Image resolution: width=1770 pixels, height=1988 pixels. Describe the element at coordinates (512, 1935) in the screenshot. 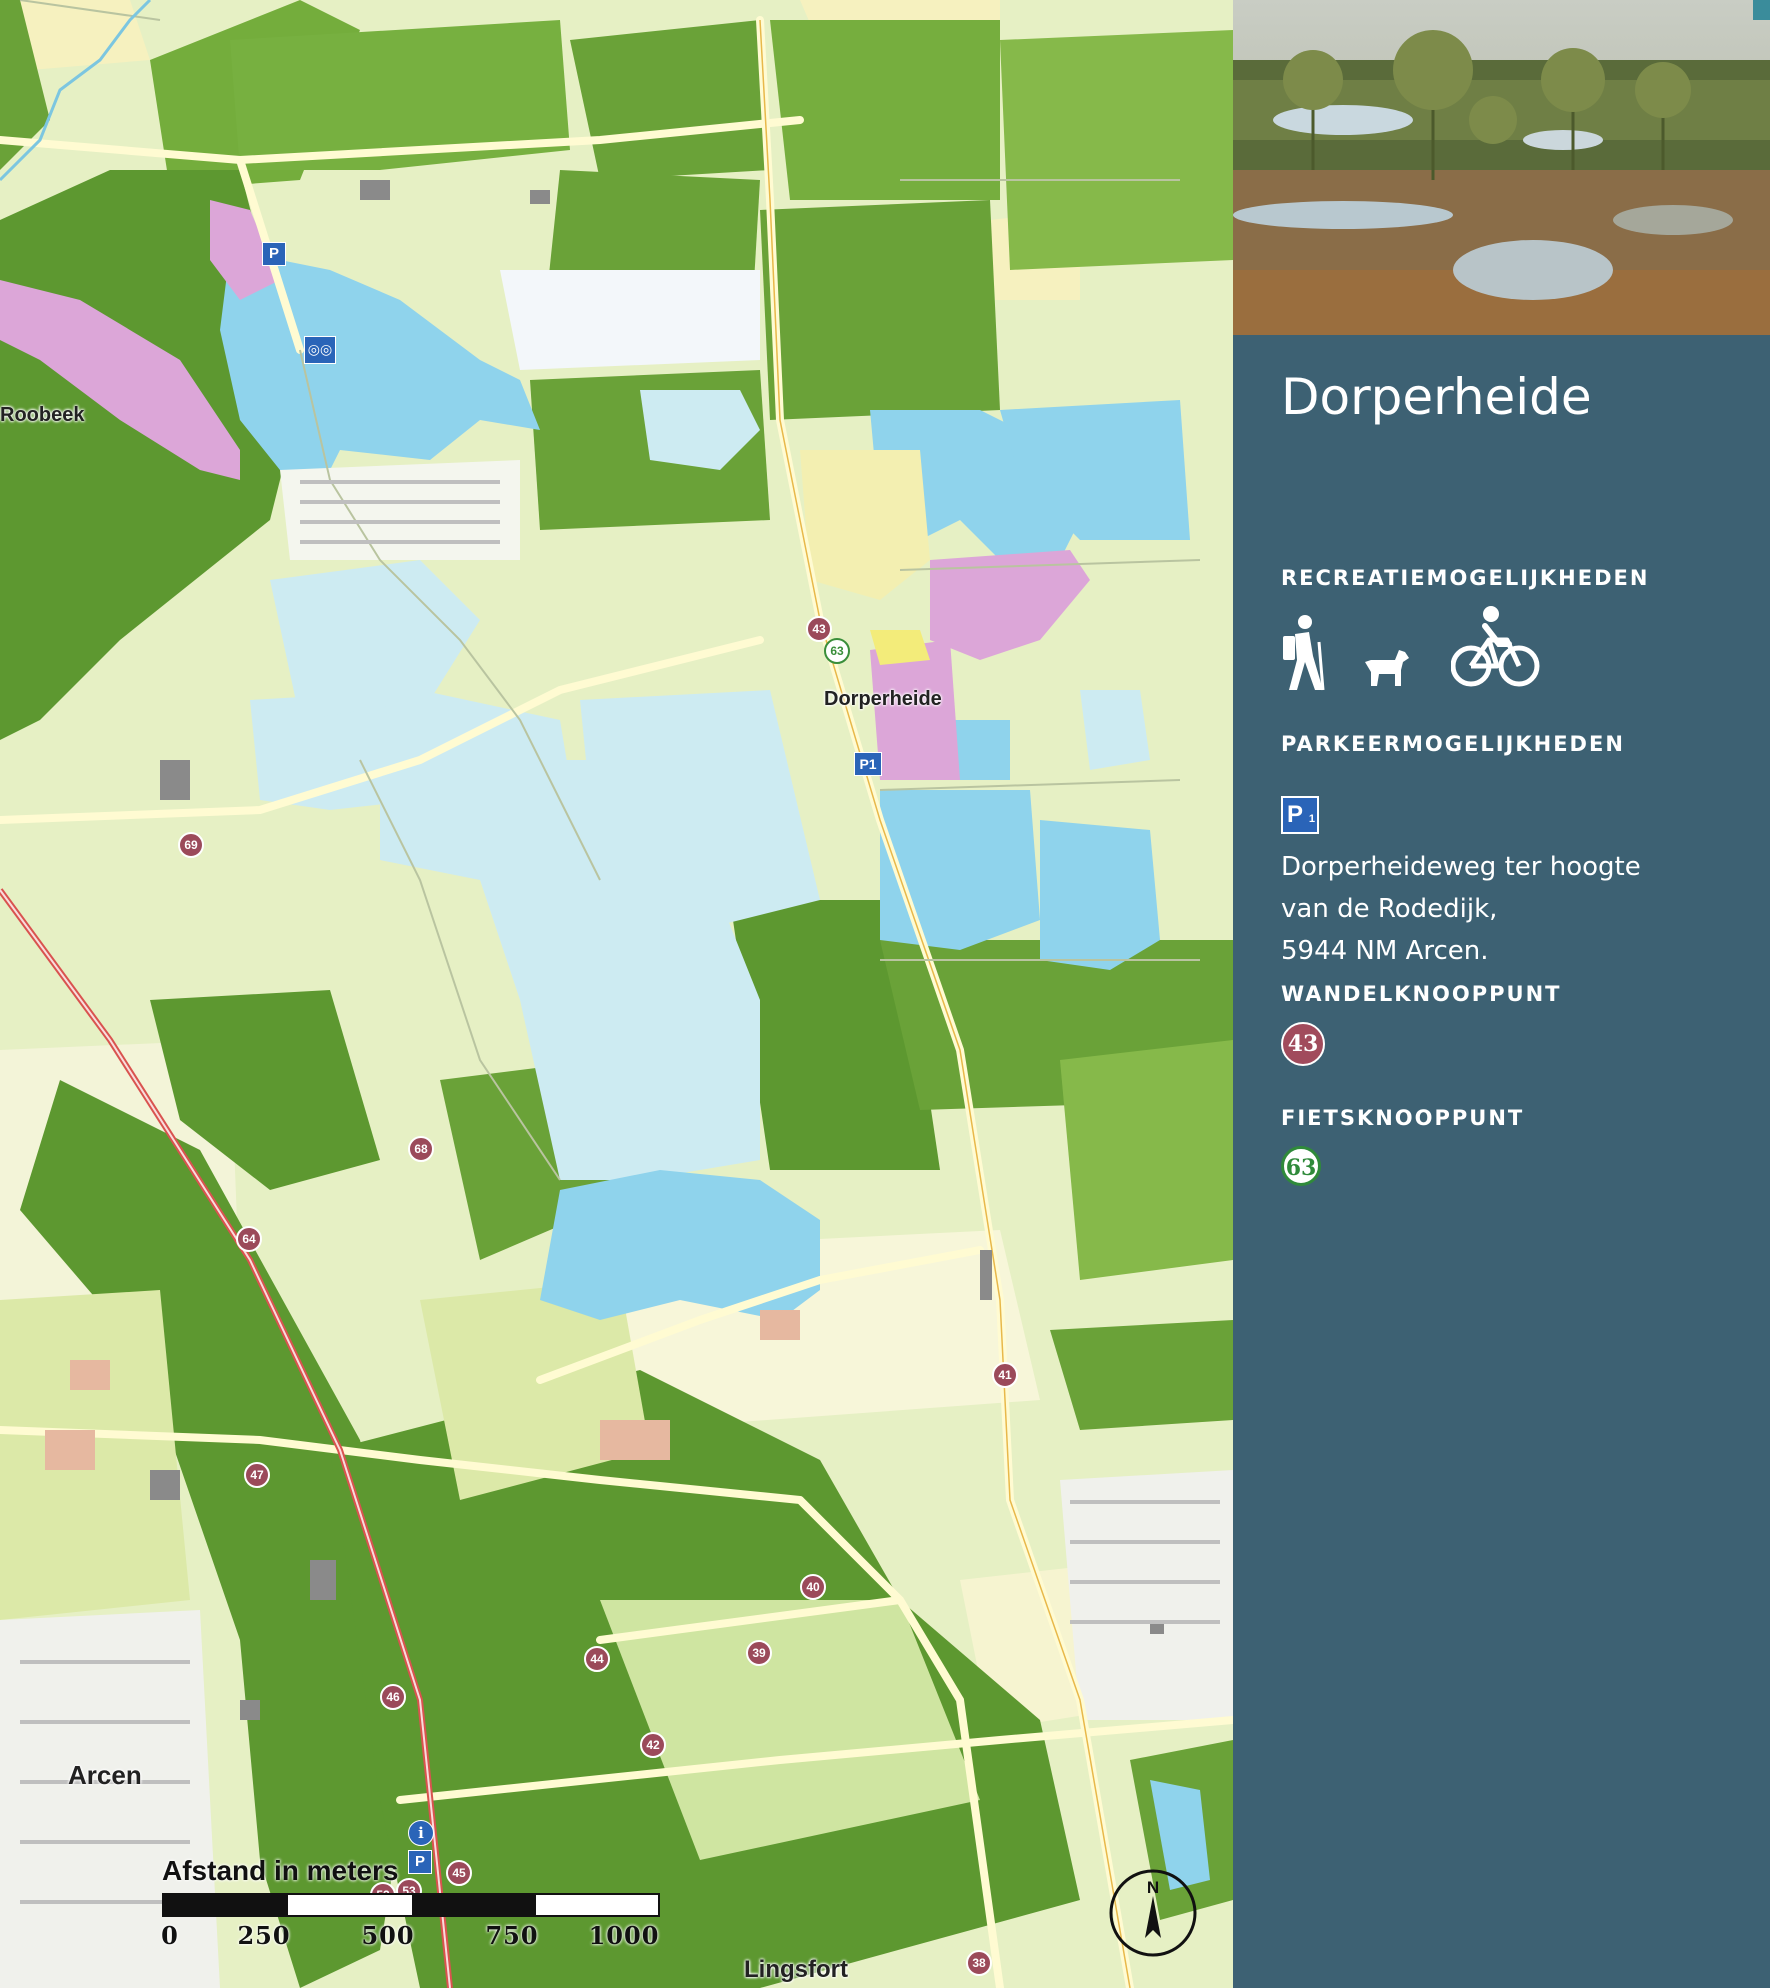

I see `scale-tick: 750` at that location.